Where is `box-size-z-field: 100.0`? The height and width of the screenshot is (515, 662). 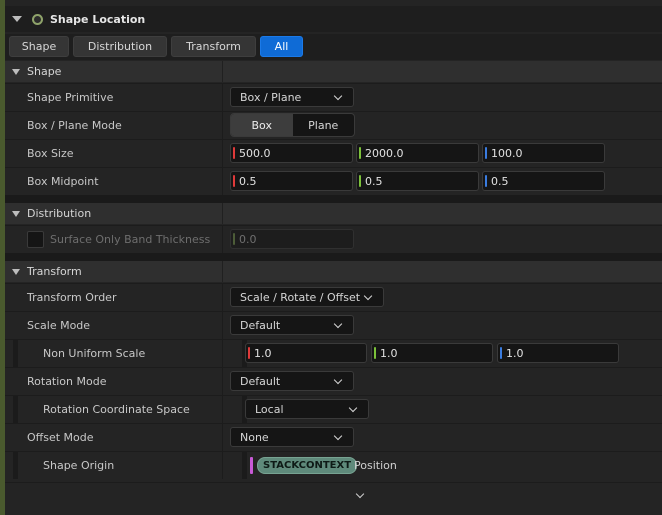 box-size-z-field: 100.0 is located at coordinates (543, 153).